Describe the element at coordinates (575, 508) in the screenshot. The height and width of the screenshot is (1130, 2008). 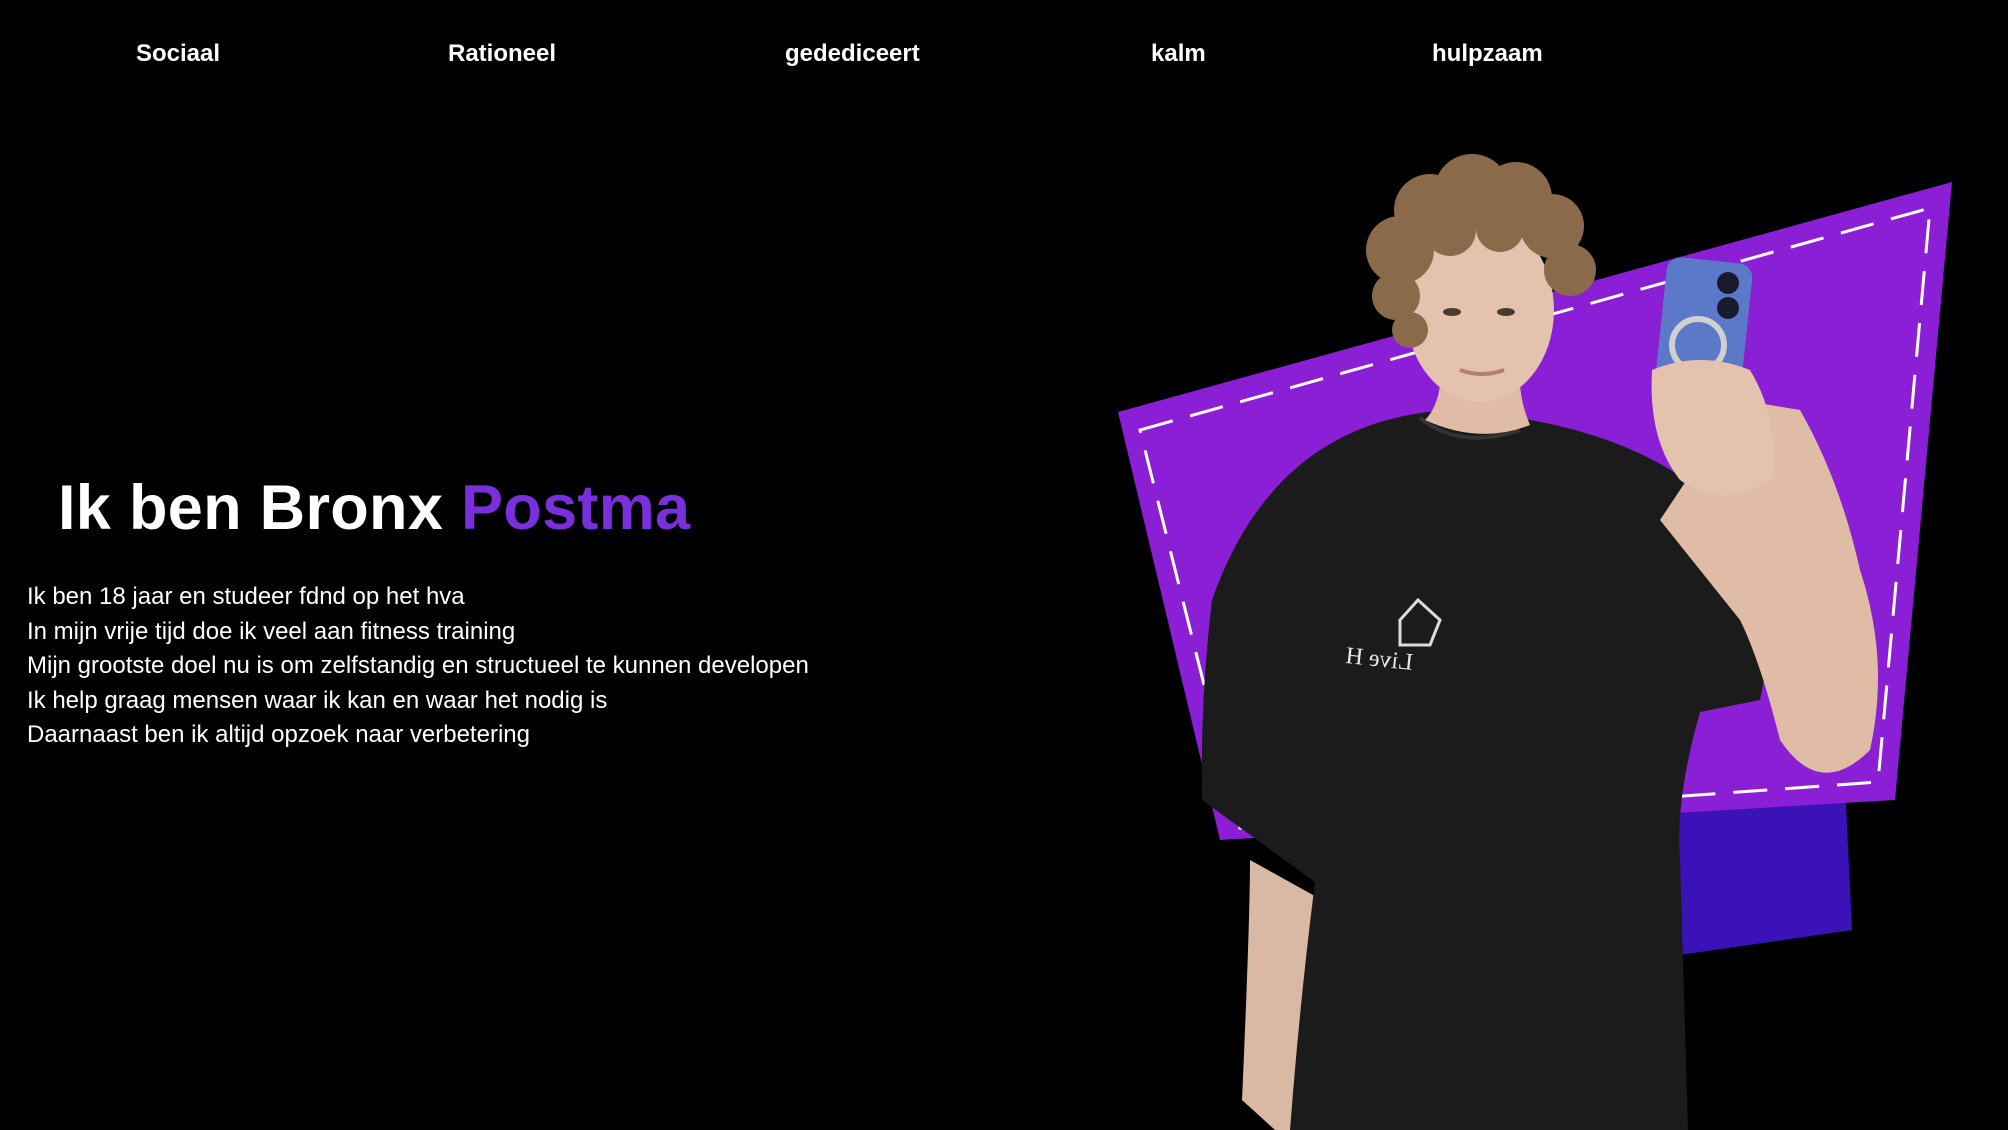
I see `title-accent-name: Postma` at that location.